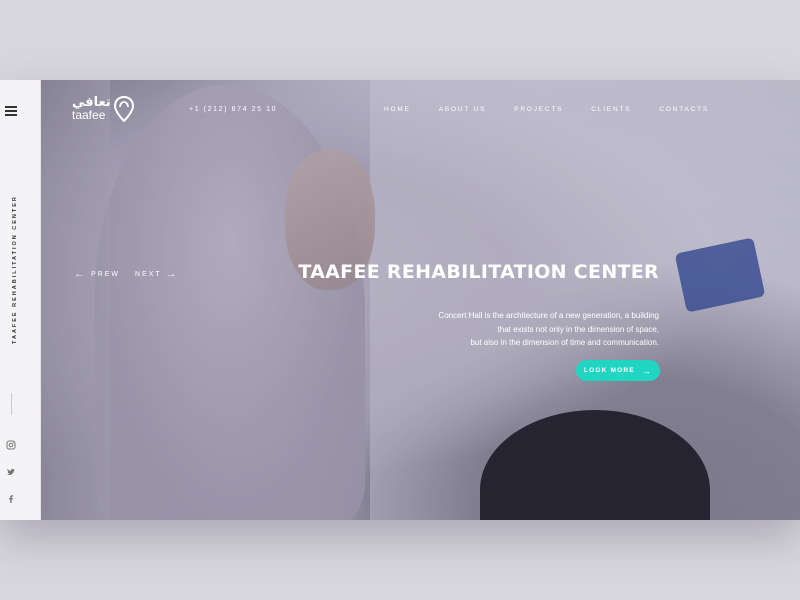 This screenshot has width=800, height=600. What do you see at coordinates (11, 445) in the screenshot?
I see `instagram-icon` at bounding box center [11, 445].